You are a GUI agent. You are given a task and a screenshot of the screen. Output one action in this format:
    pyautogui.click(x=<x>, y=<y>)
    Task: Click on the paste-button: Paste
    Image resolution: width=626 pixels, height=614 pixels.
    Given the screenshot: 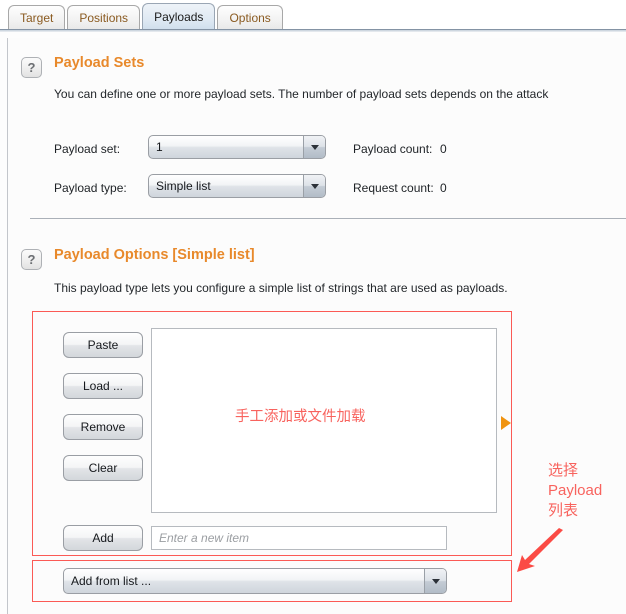 What is the action you would take?
    pyautogui.click(x=103, y=345)
    